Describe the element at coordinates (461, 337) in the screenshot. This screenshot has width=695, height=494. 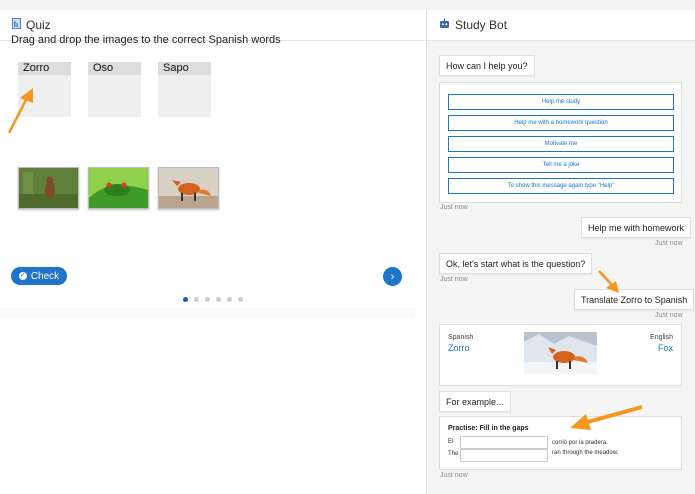
I see `source-language-label: Spanish` at that location.